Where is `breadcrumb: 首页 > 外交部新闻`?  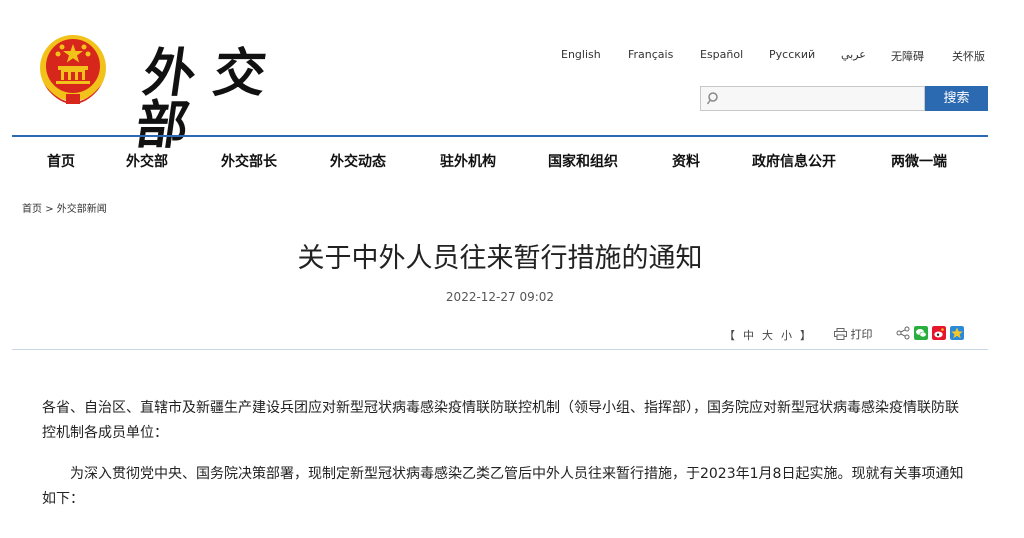
breadcrumb: 首页 > 外交部新闻 is located at coordinates (64, 207).